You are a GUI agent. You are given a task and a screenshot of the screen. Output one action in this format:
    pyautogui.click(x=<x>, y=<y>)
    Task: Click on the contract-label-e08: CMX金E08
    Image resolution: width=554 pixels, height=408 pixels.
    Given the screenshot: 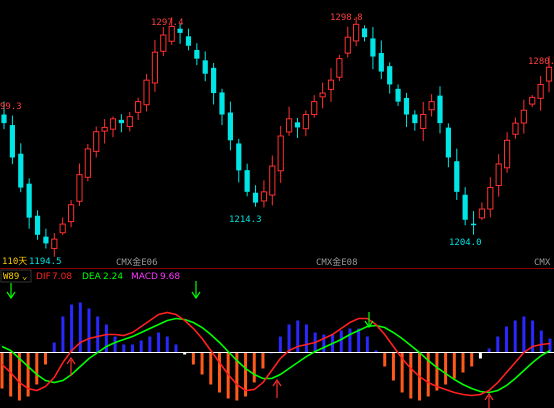 What is the action you would take?
    pyautogui.click(x=337, y=262)
    